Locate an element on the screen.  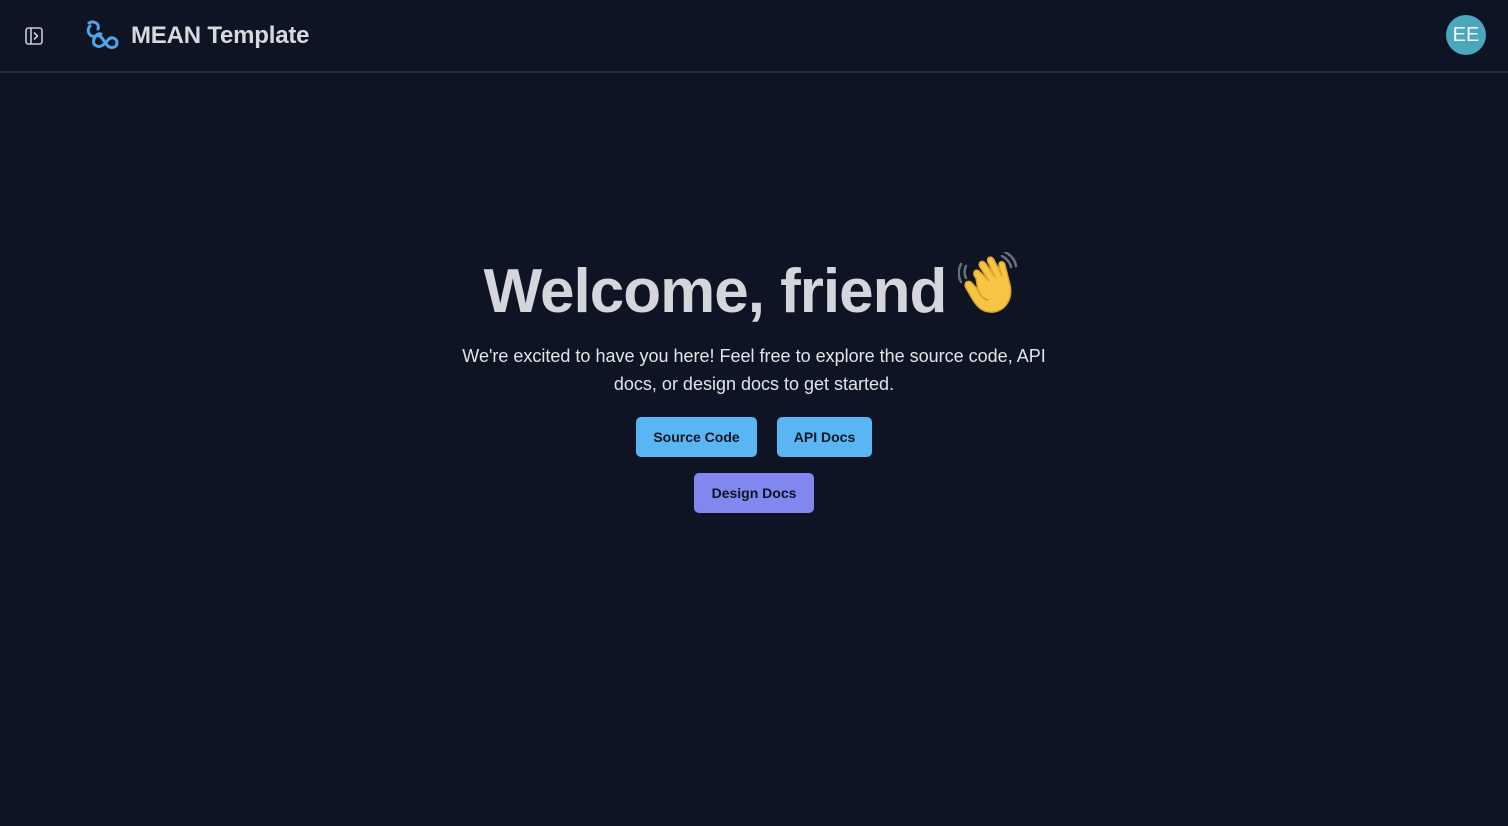
top-navbar: MEAN Template EE is located at coordinates (754, 36).